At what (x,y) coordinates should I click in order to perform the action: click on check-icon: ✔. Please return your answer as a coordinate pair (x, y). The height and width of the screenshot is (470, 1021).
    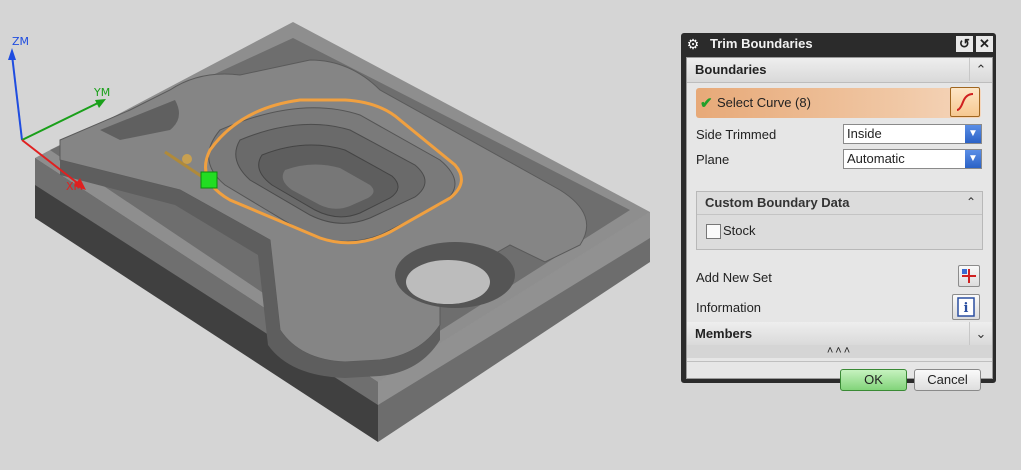
    Looking at the image, I should click on (706, 103).